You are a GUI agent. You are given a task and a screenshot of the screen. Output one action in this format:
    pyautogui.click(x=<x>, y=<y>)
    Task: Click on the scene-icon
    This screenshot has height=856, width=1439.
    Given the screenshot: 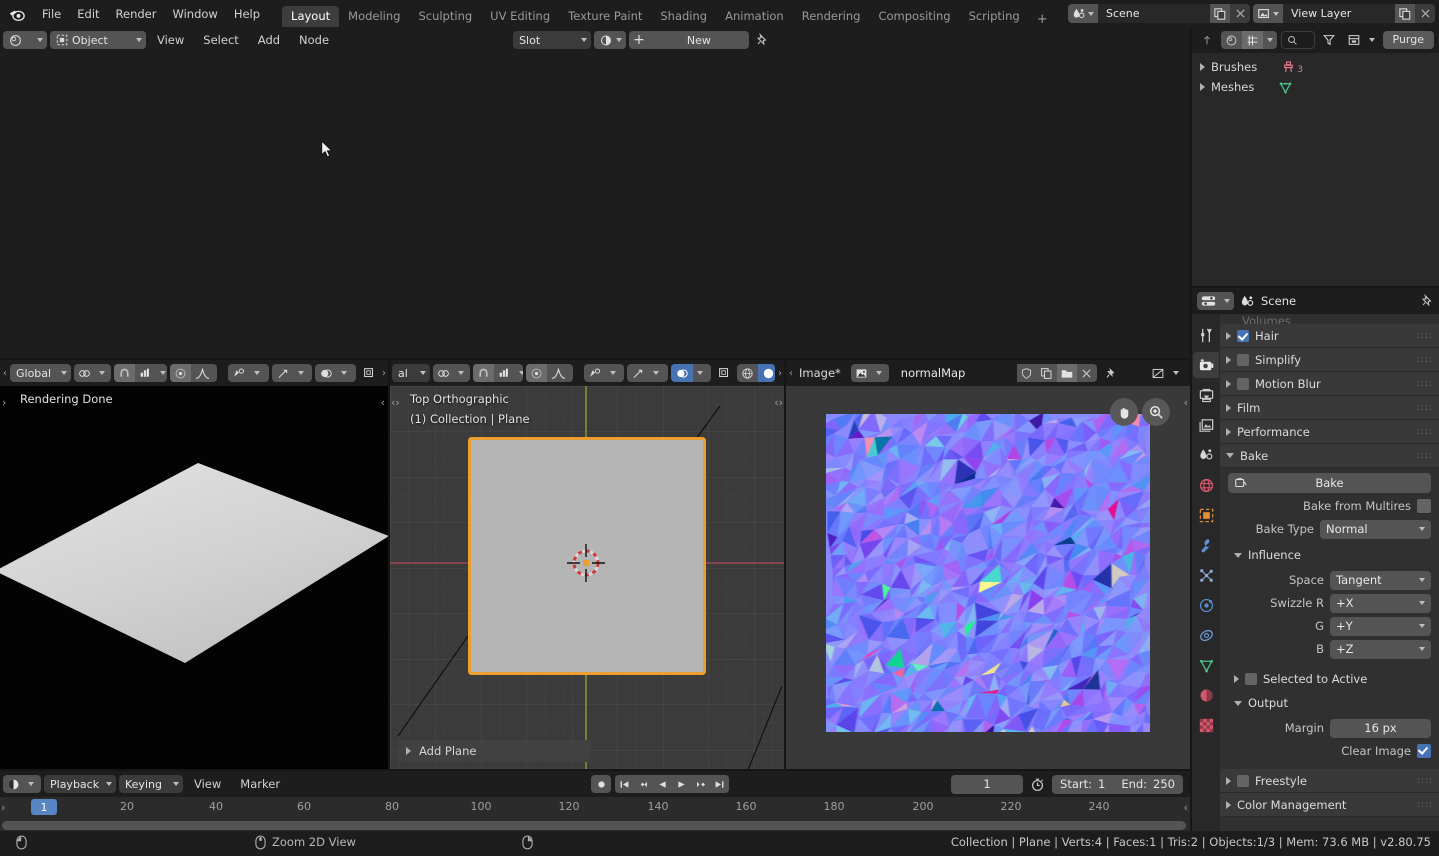 What is the action you would take?
    pyautogui.click(x=1083, y=13)
    